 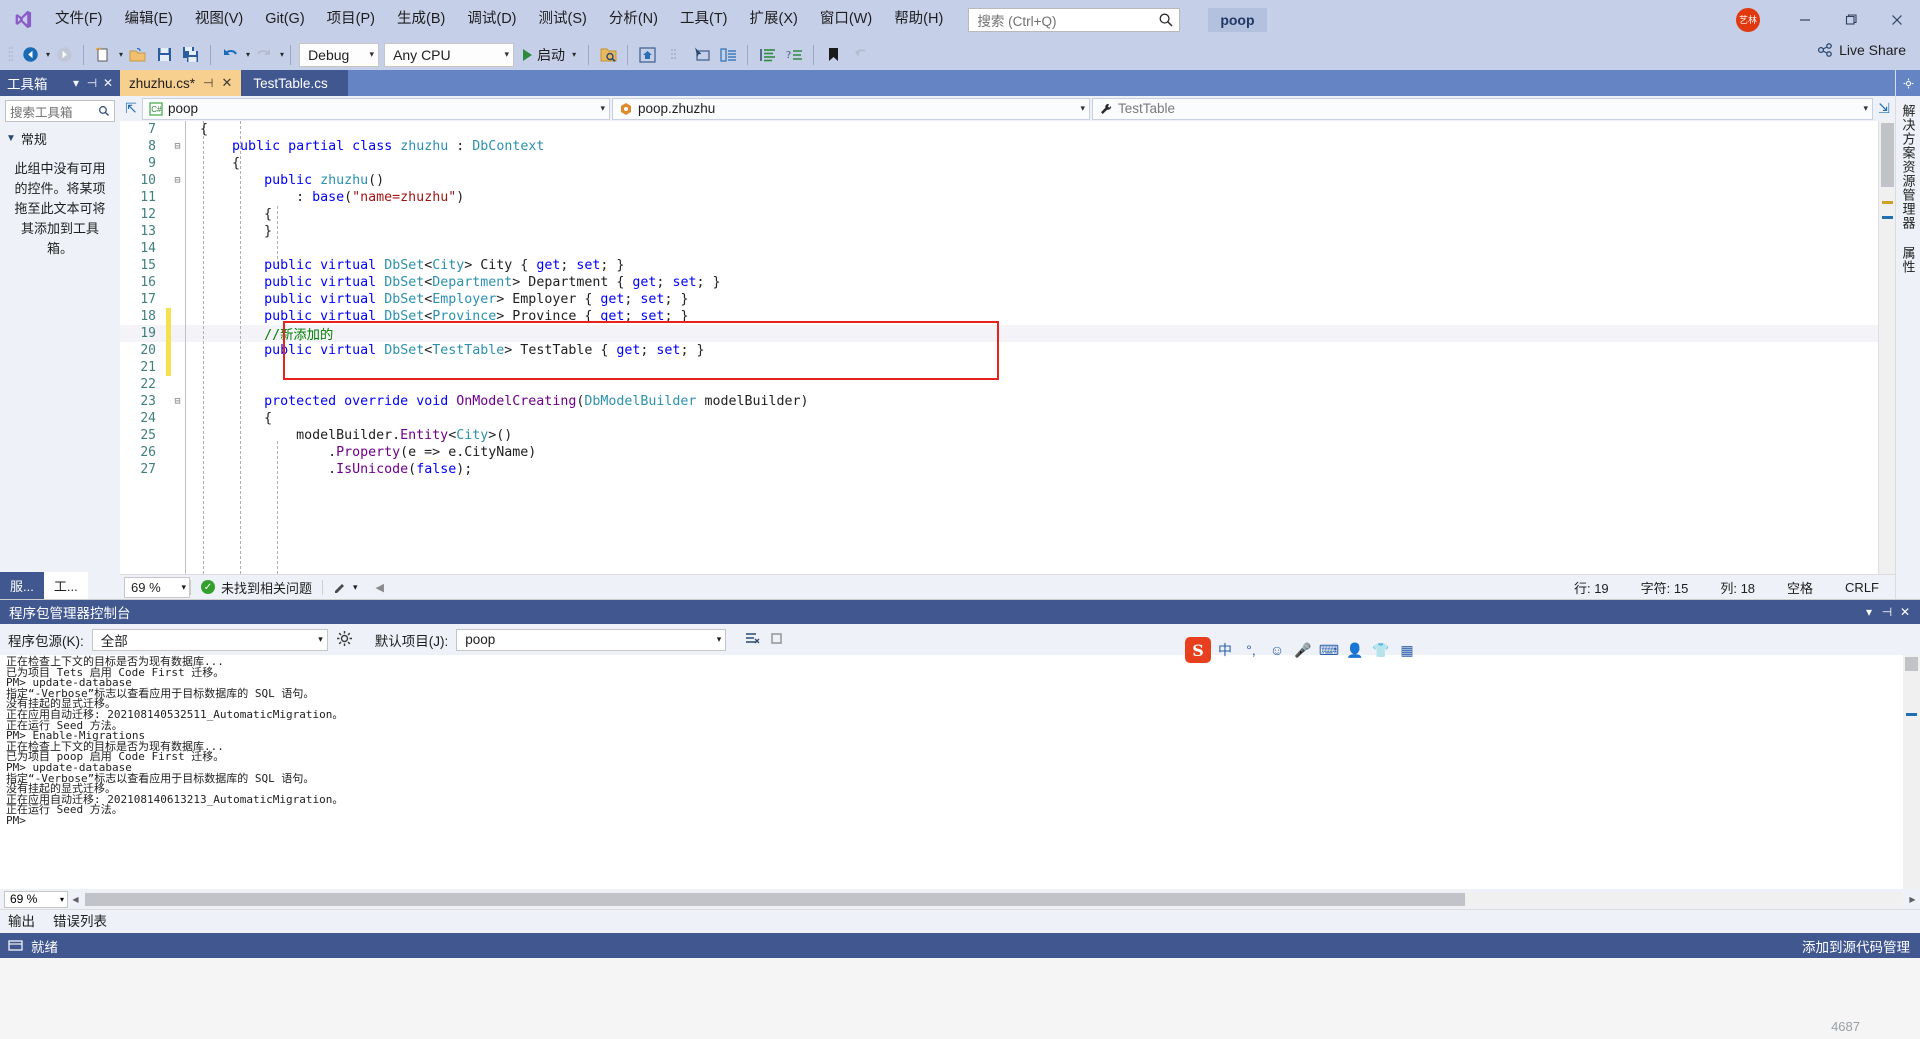 What do you see at coordinates (701, 55) in the screenshot?
I see `solution-explorer-button` at bounding box center [701, 55].